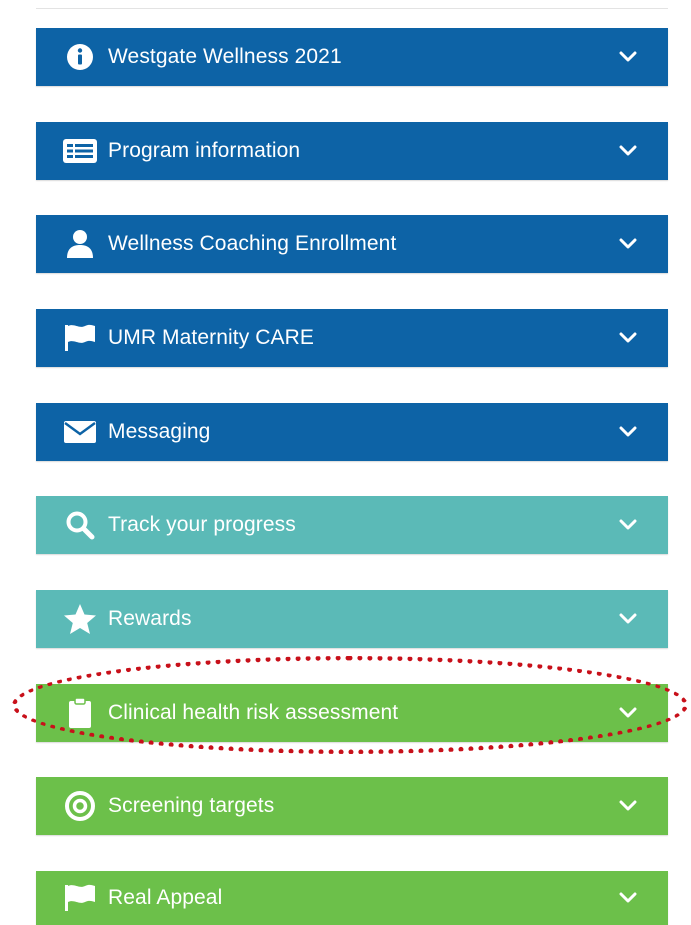  I want to click on section-wellness-coaching-enrollment: Wellness Coaching Enrollment, so click(352, 244).